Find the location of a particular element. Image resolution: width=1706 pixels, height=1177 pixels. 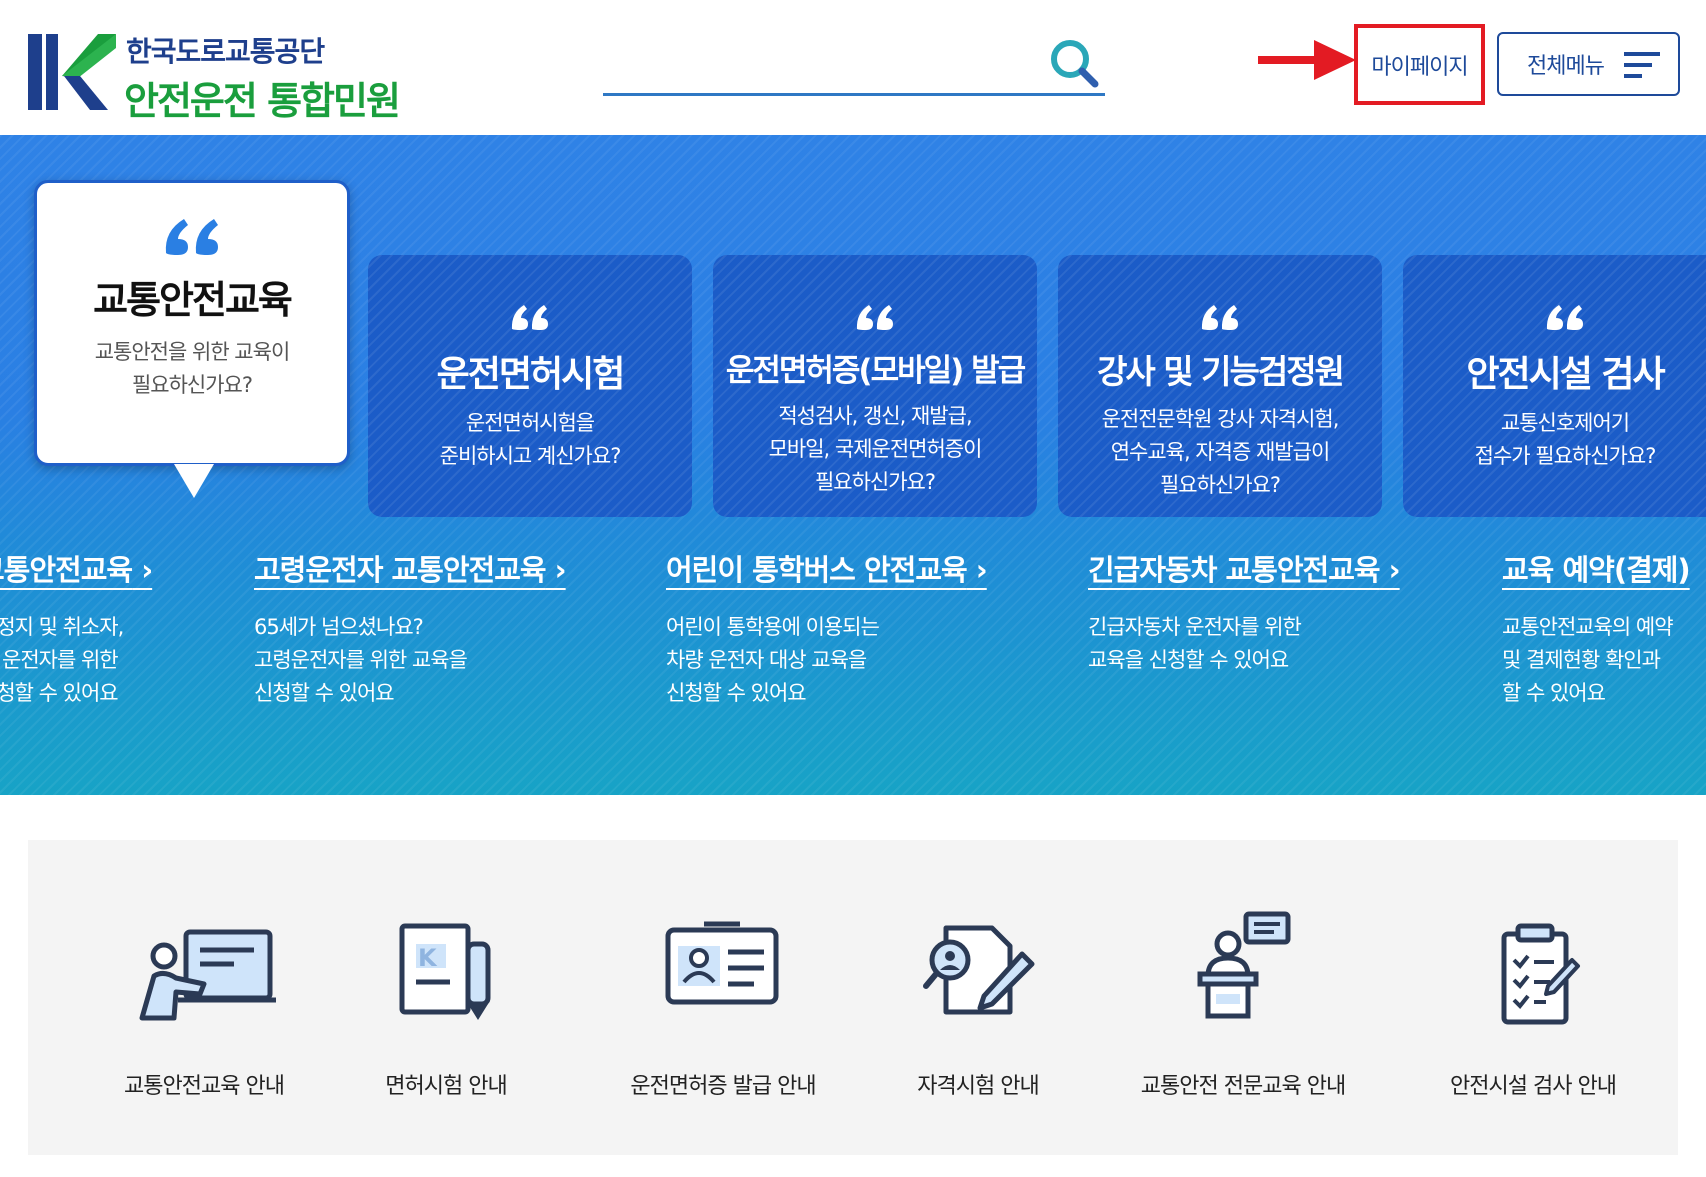

quick-item-label: 자격시험 안내 is located at coordinates (978, 1086).